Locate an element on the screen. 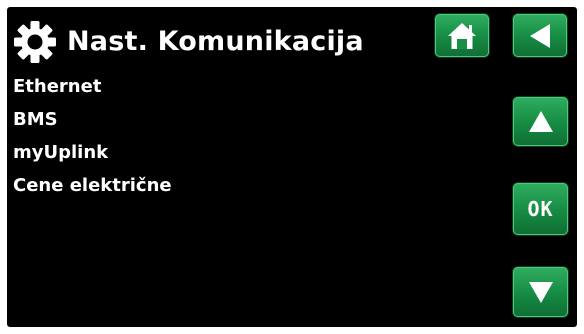  page-title: Nast. Komunikacija is located at coordinates (215, 41).